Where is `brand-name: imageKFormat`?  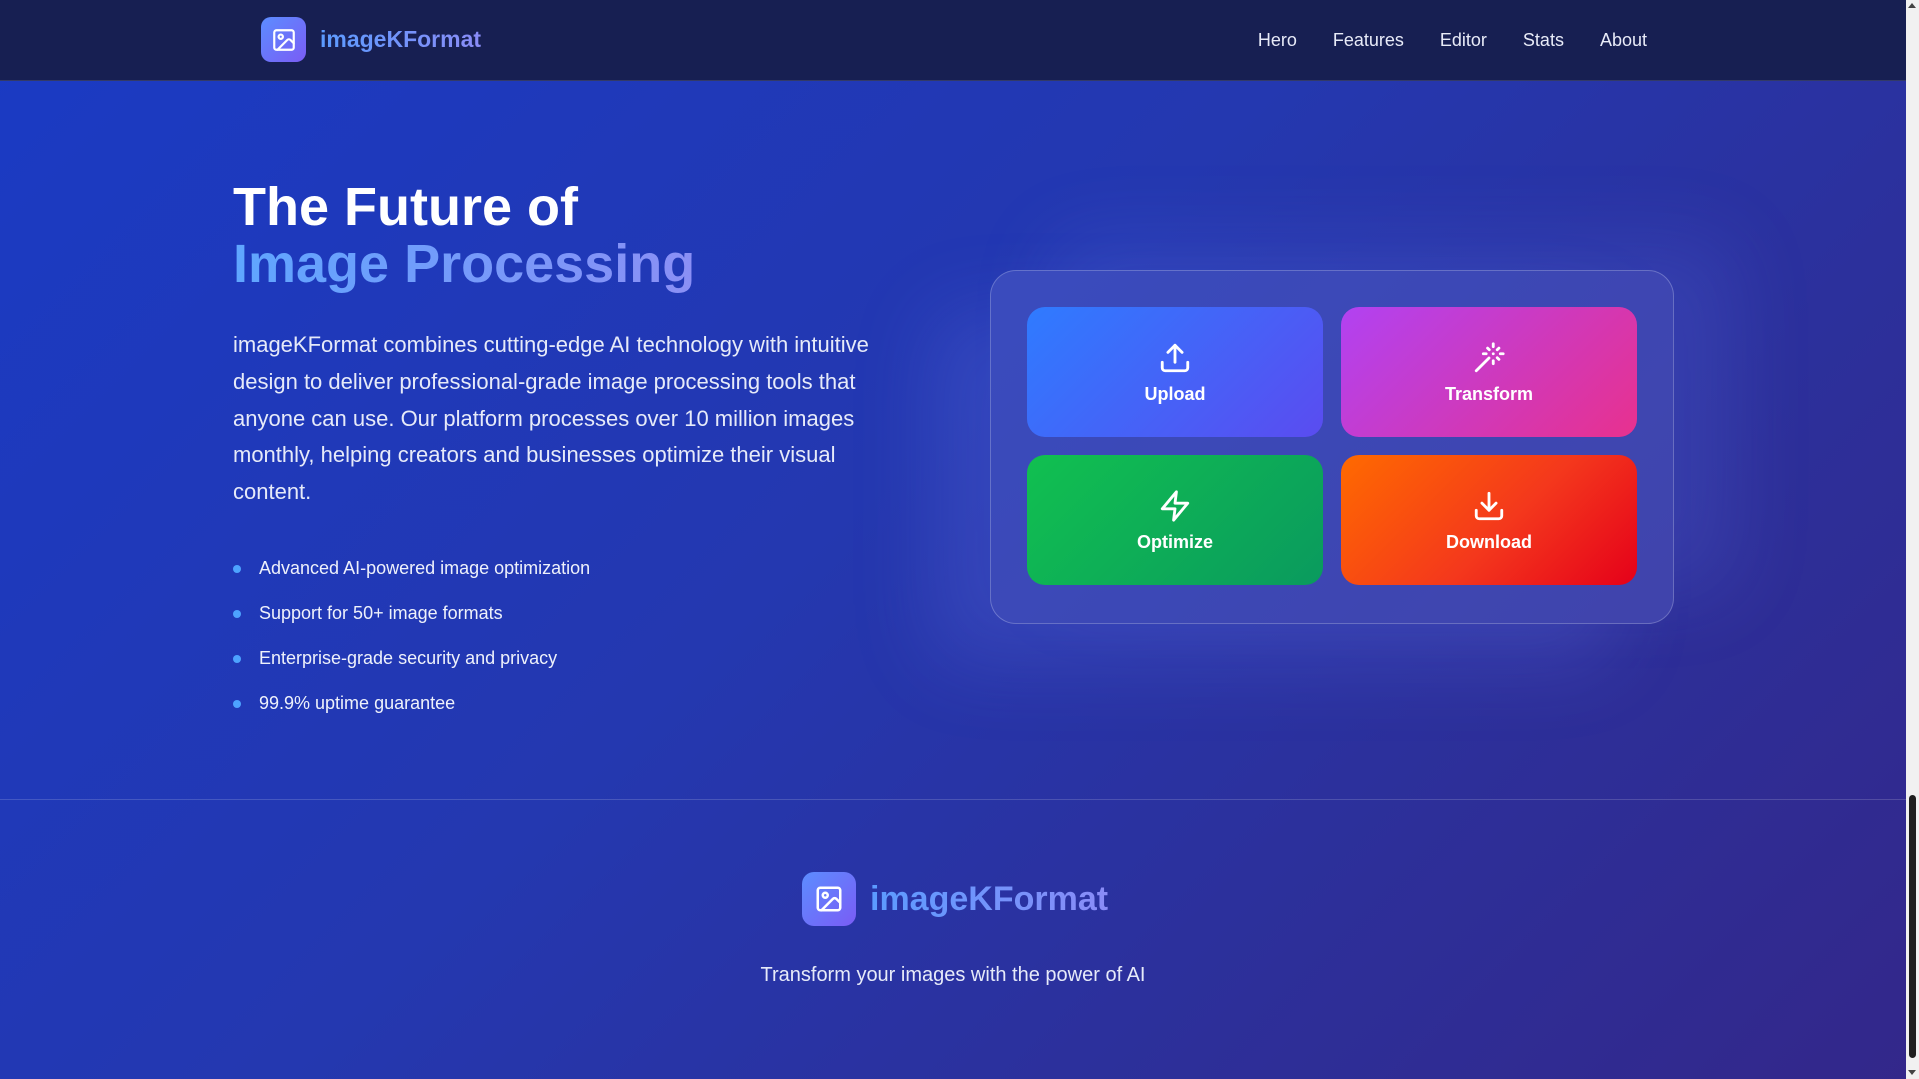
brand-name: imageKFormat is located at coordinates (401, 39).